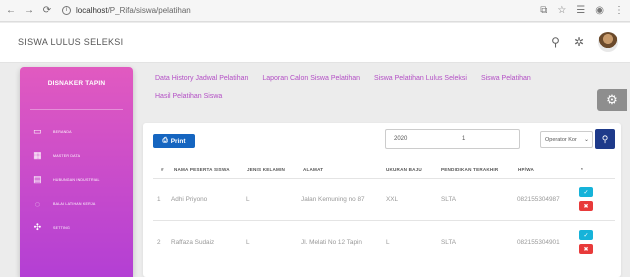 This screenshot has height=277, width=630. What do you see at coordinates (331, 242) in the screenshot?
I see `cell-alamat: Jl. Melati No 12 Tapin` at bounding box center [331, 242].